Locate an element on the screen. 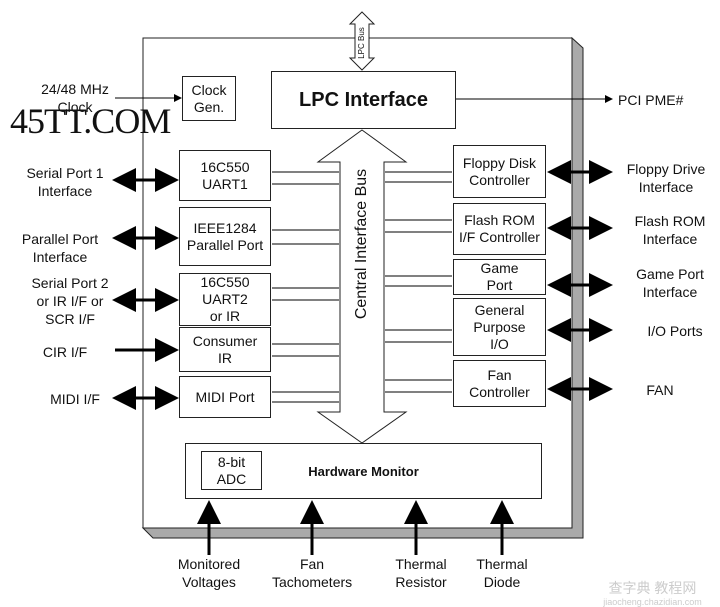 Image resolution: width=720 pixels, height=607 pixels. flash-rom-block: Flash ROM I/F Controller is located at coordinates (499, 229).